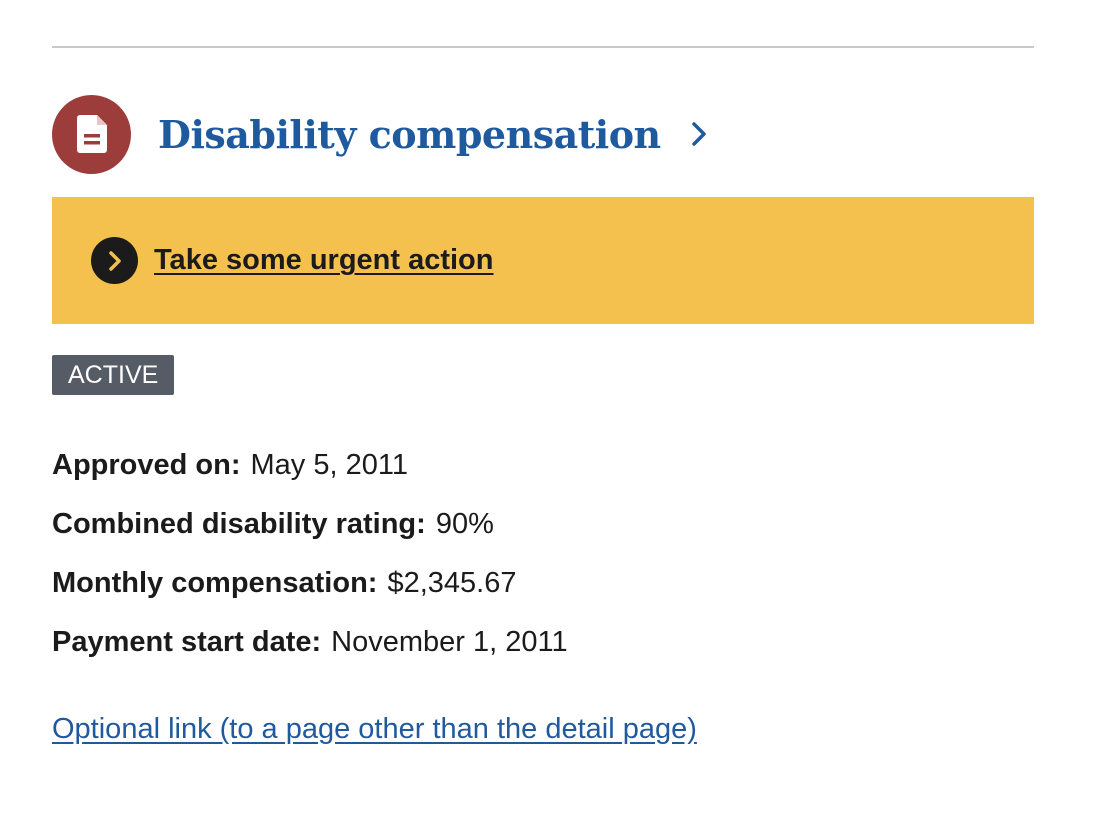 Image resolution: width=1104 pixels, height=822 pixels. What do you see at coordinates (699, 134) in the screenshot?
I see `chevron-right-icon` at bounding box center [699, 134].